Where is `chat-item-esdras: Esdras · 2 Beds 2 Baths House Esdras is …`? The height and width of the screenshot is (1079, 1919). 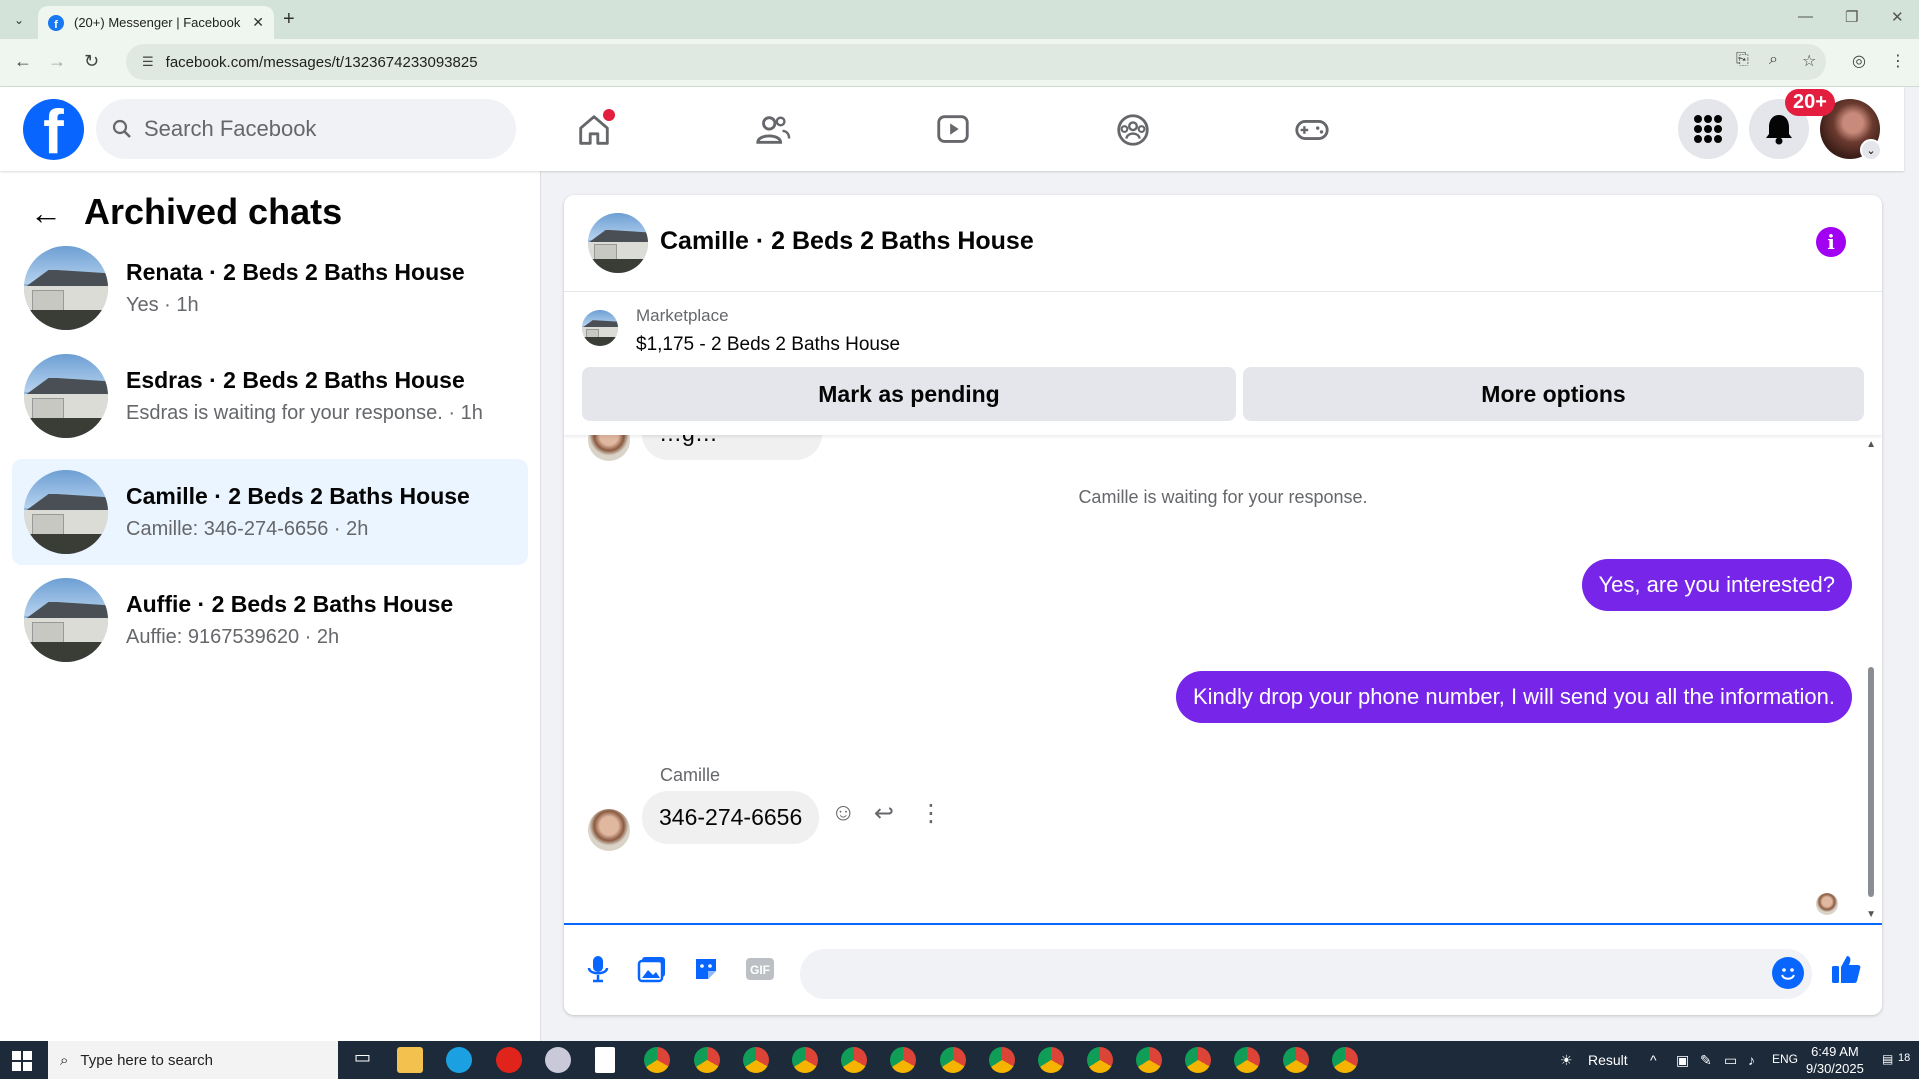 chat-item-esdras: Esdras · 2 Beds 2 Baths House Esdras is … is located at coordinates (270, 396).